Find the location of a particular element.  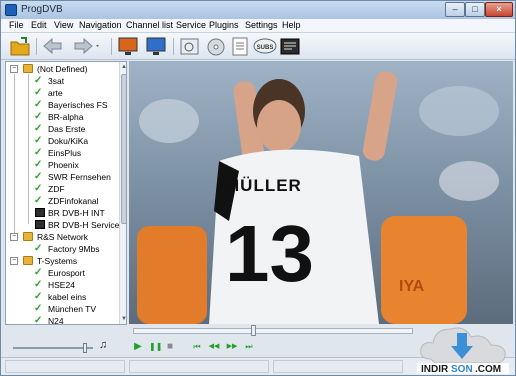

channel-label: EinsPlus is located at coordinates (65, 153).